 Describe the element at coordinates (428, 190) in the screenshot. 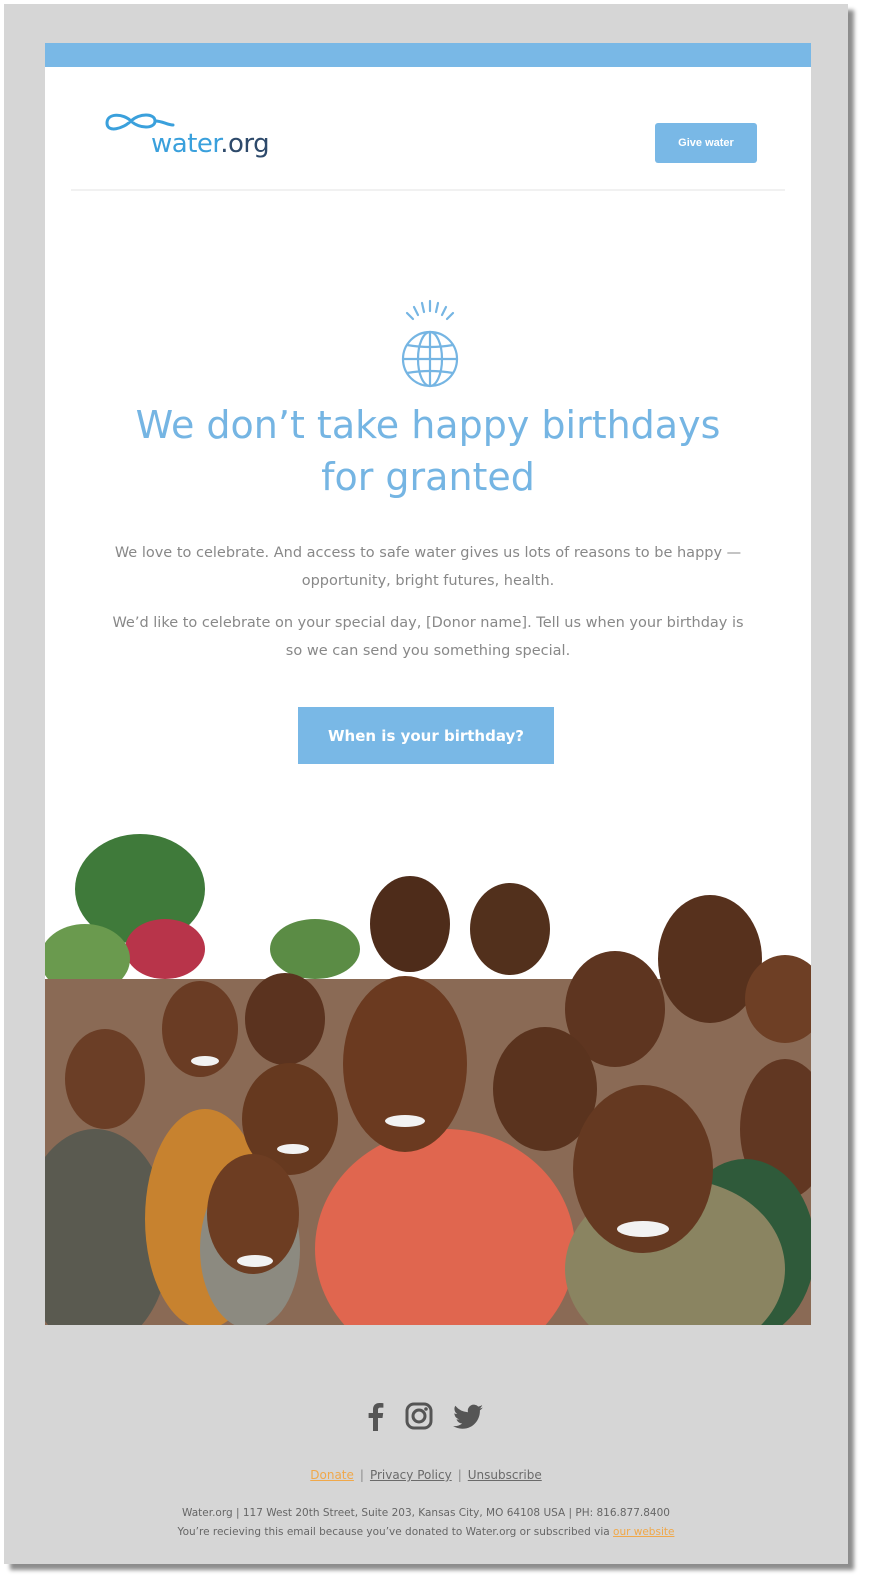

I see `header-divider` at that location.